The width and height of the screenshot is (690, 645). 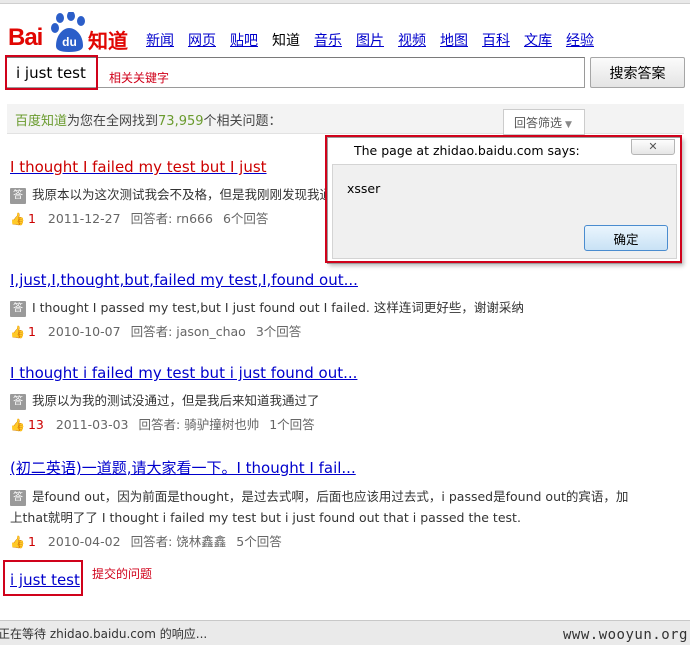 What do you see at coordinates (139, 78) in the screenshot?
I see `keyword-annotation: 相关关键字` at bounding box center [139, 78].